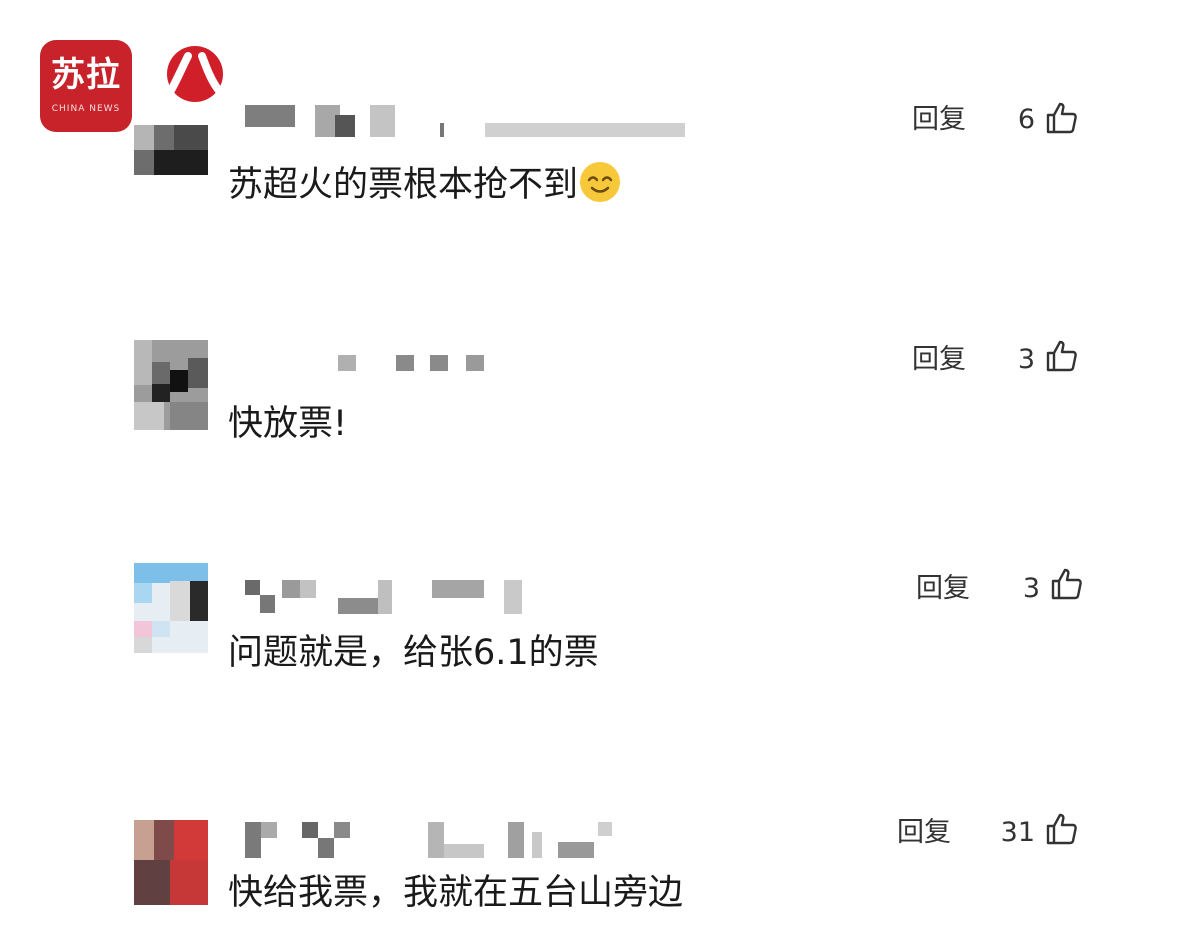 This screenshot has width=1200, height=927. I want to click on like-count: 6, so click(1026, 119).